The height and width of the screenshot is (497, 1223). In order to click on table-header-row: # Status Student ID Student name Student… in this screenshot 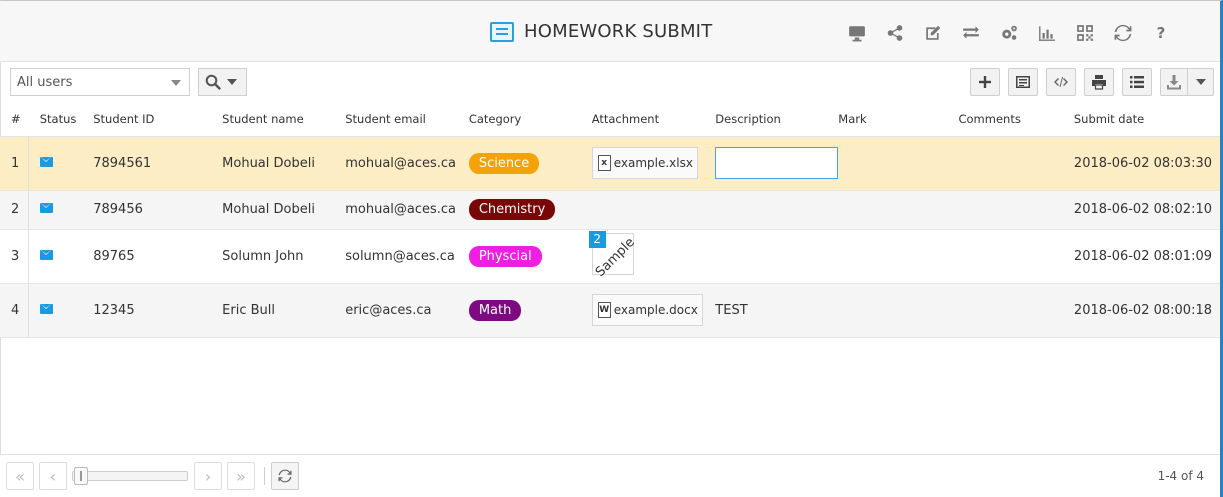, I will do `click(610, 119)`.